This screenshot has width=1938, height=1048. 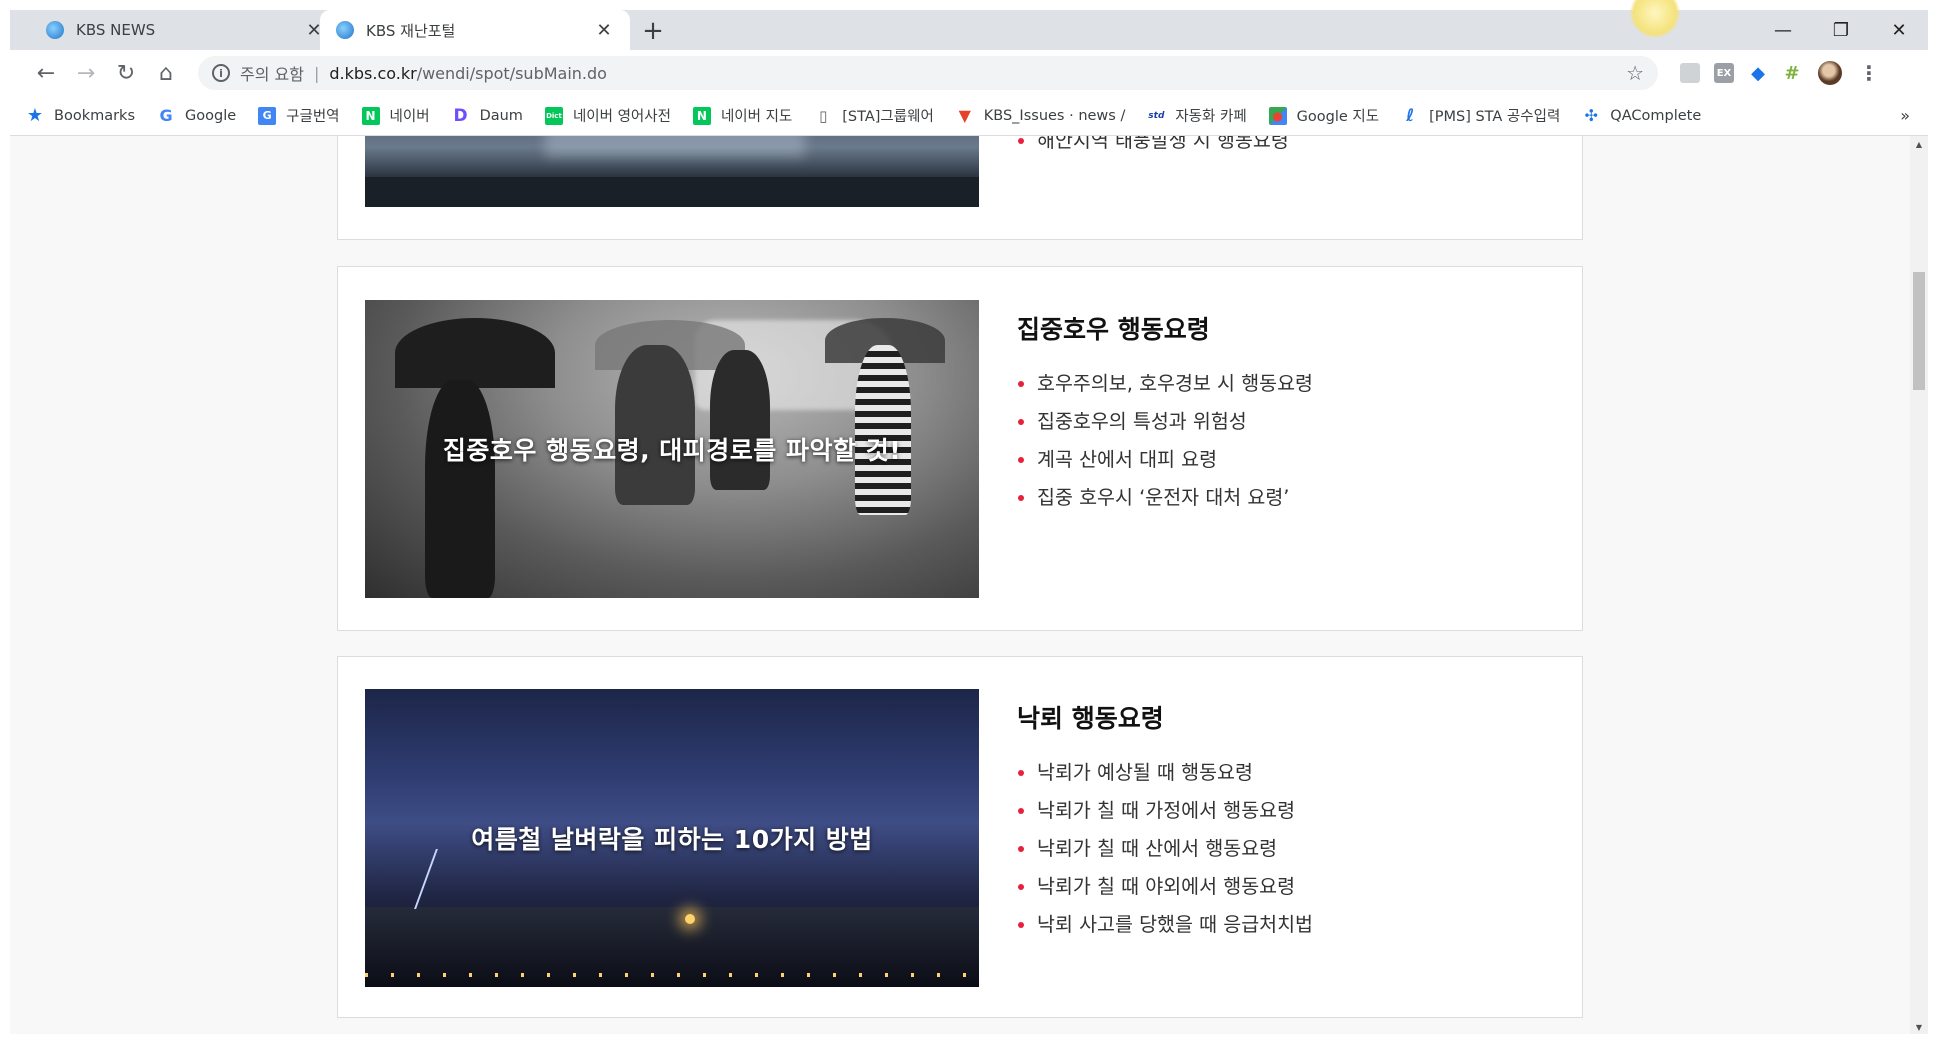 I want to click on tab-kbs-news: KBS NEWS ✕, so click(x=185, y=30).